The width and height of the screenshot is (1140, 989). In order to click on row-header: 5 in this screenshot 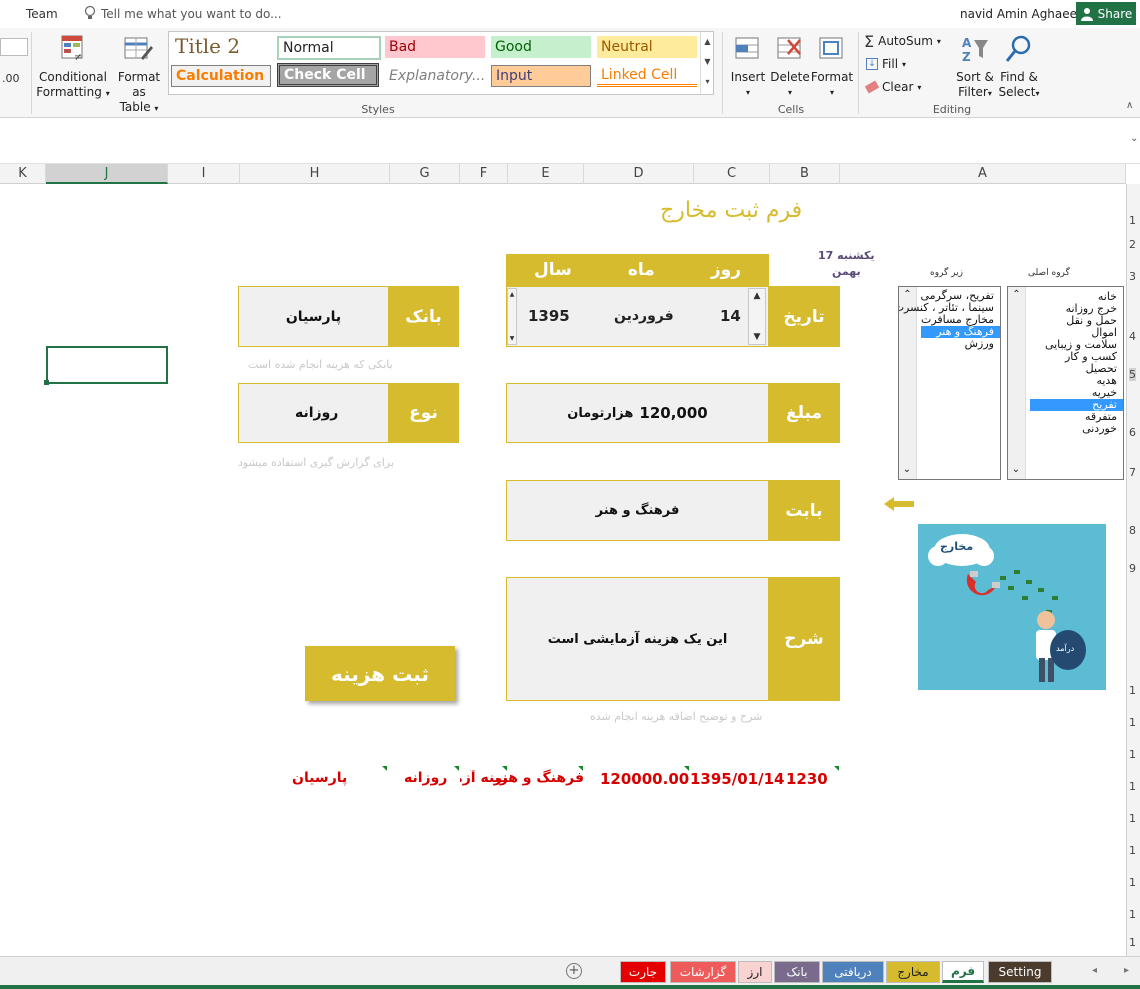, I will do `click(1132, 374)`.